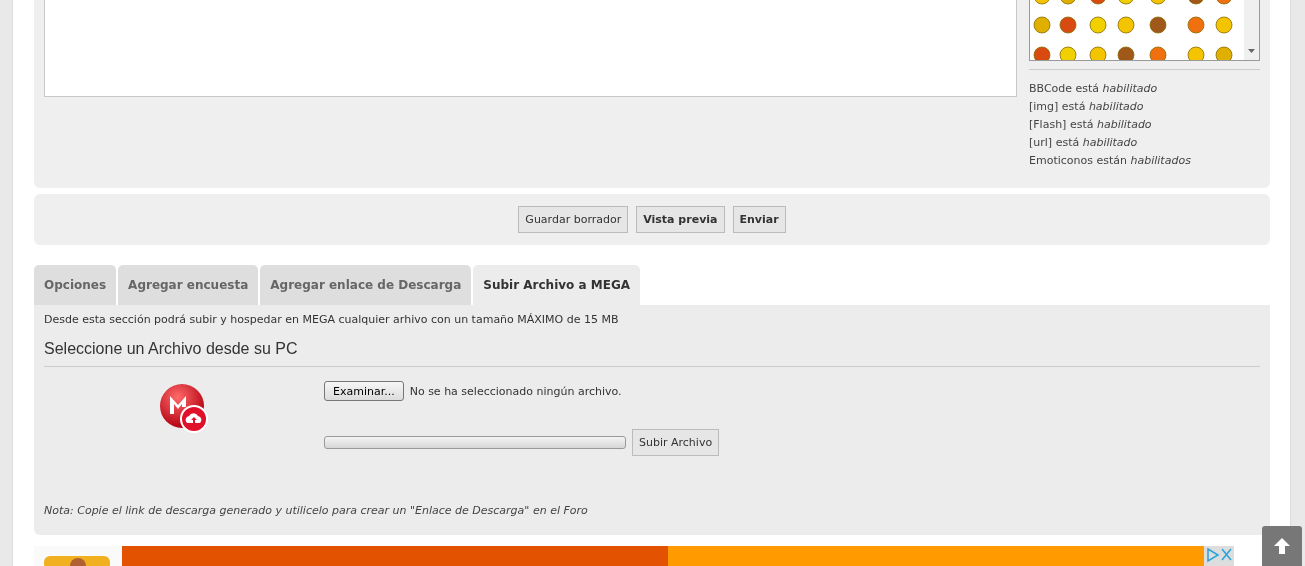  I want to click on tab: Opciones, so click(75, 285).